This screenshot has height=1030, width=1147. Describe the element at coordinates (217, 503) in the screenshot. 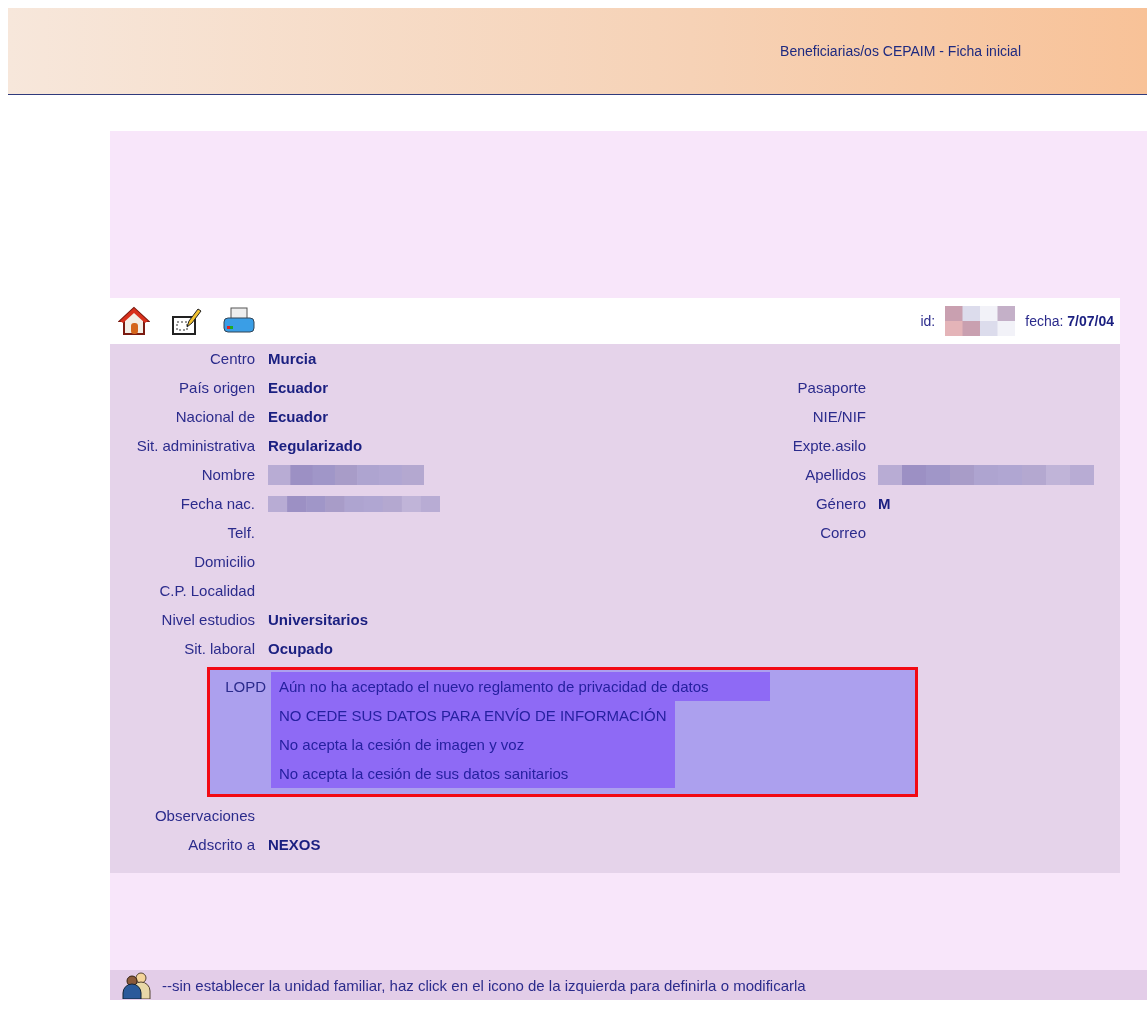

I see `field-label: Fecha nac.` at that location.